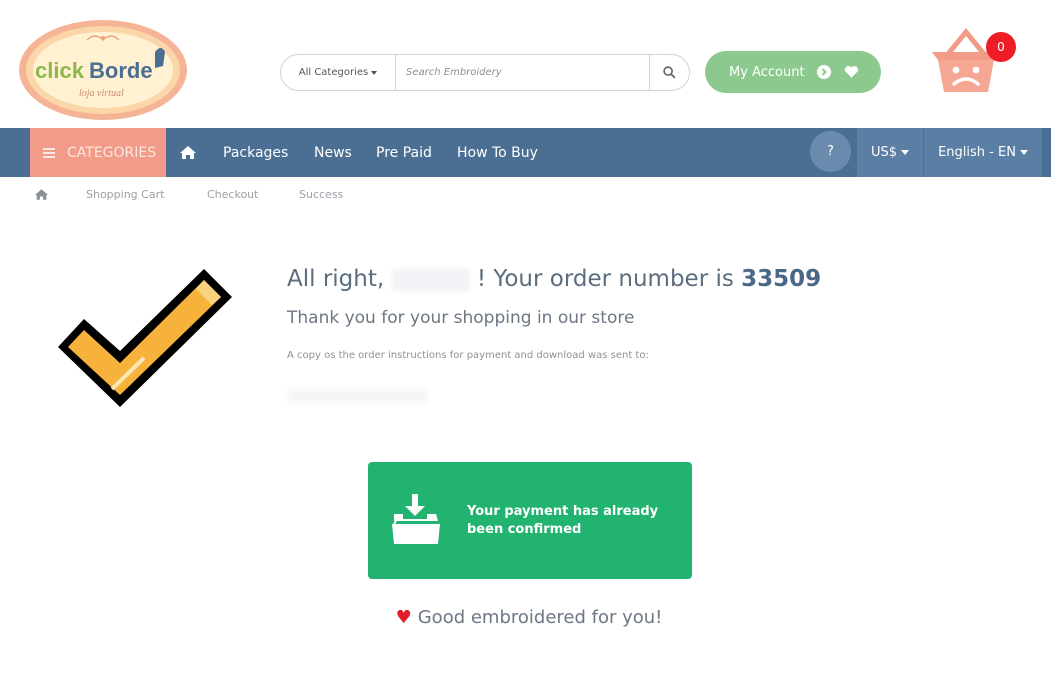  What do you see at coordinates (121, 70) in the screenshot?
I see `svg-text: Borde` at bounding box center [121, 70].